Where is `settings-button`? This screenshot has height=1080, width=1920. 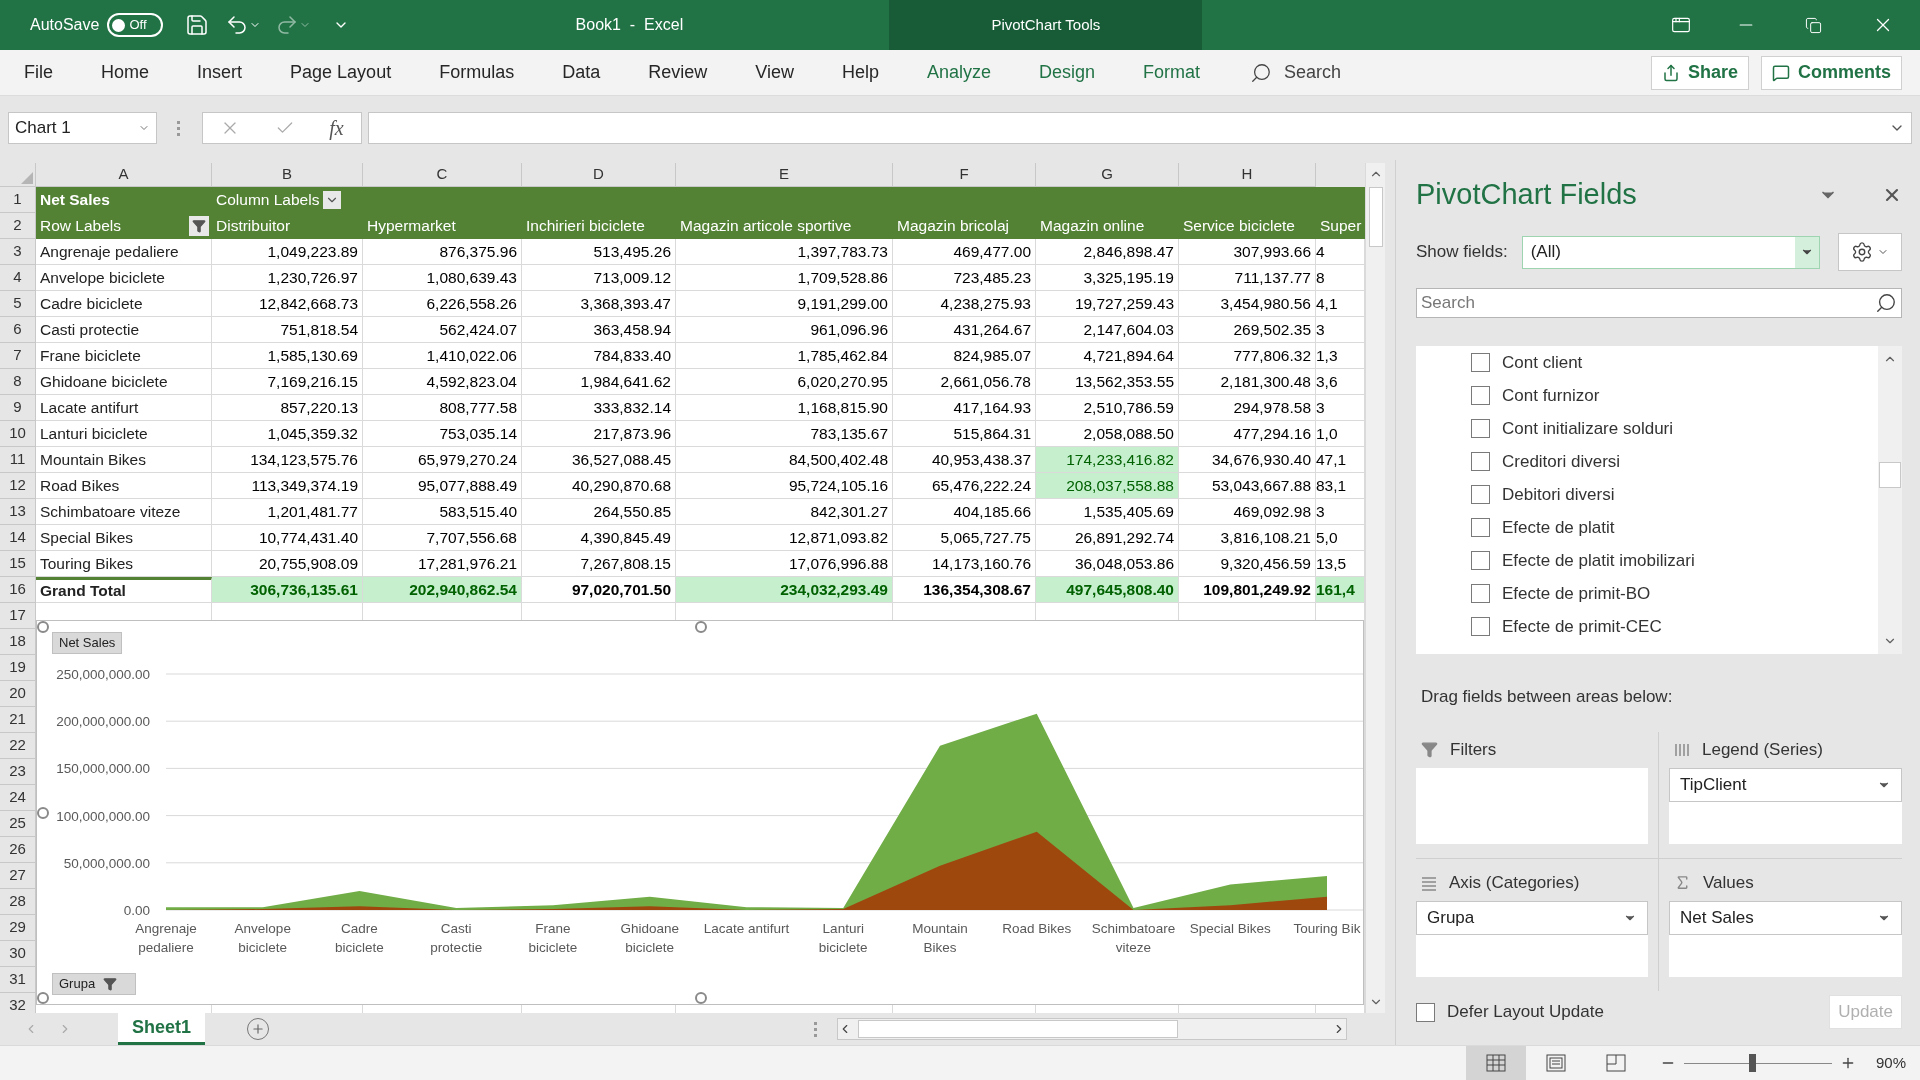
settings-button is located at coordinates (1870, 252).